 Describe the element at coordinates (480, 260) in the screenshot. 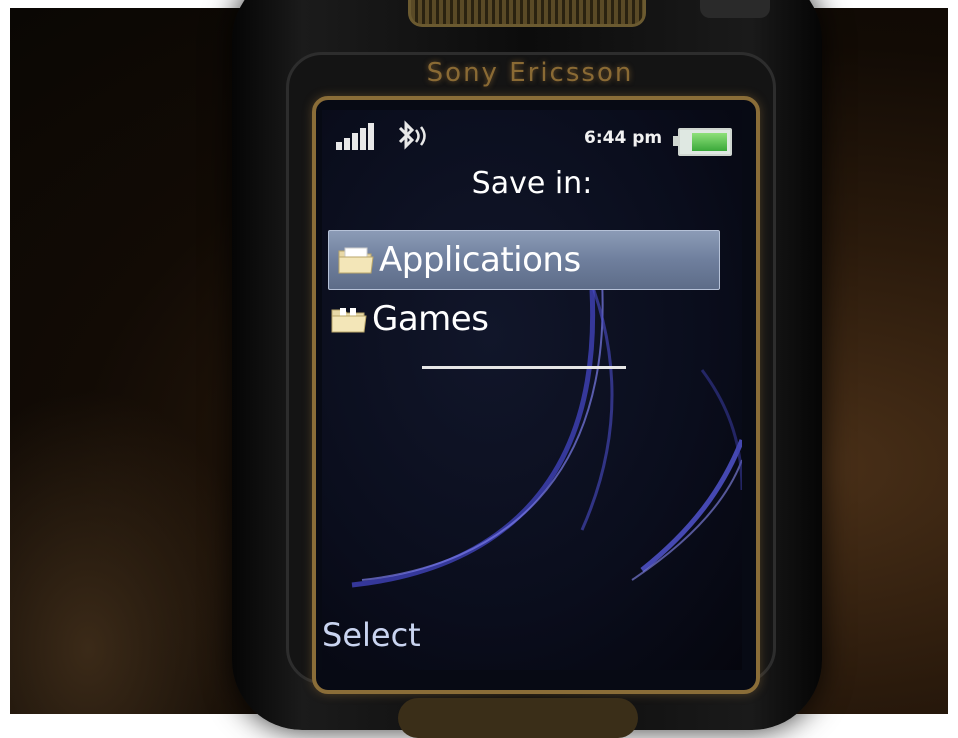

I see `folder-label: Applications` at that location.